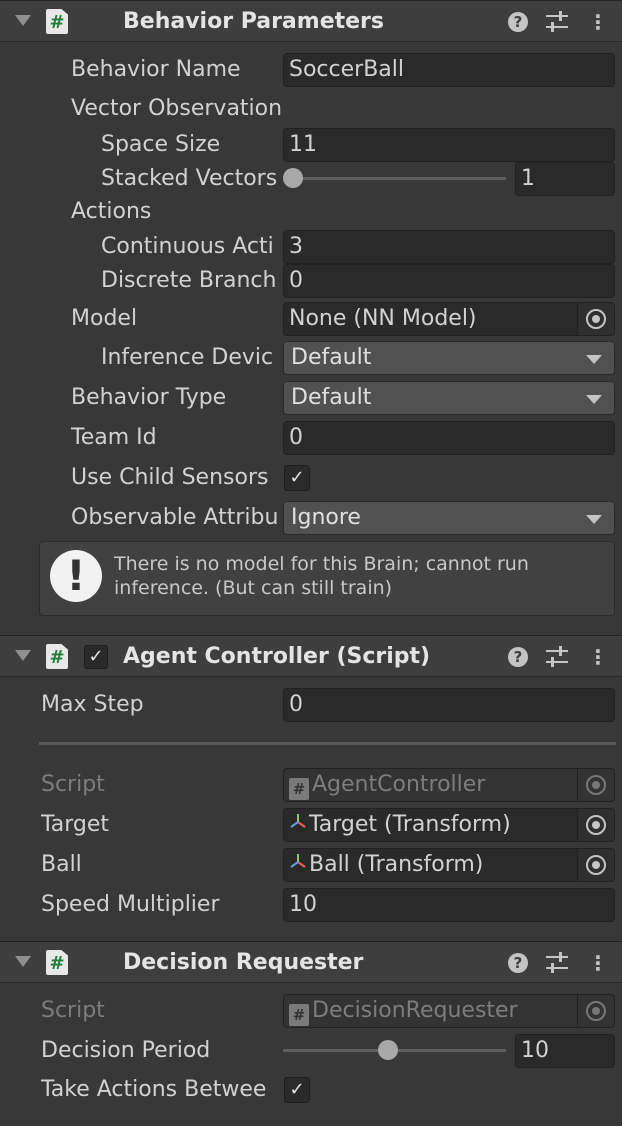 The image size is (622, 1126). What do you see at coordinates (92, 704) in the screenshot?
I see `max-step-label: Max Step` at bounding box center [92, 704].